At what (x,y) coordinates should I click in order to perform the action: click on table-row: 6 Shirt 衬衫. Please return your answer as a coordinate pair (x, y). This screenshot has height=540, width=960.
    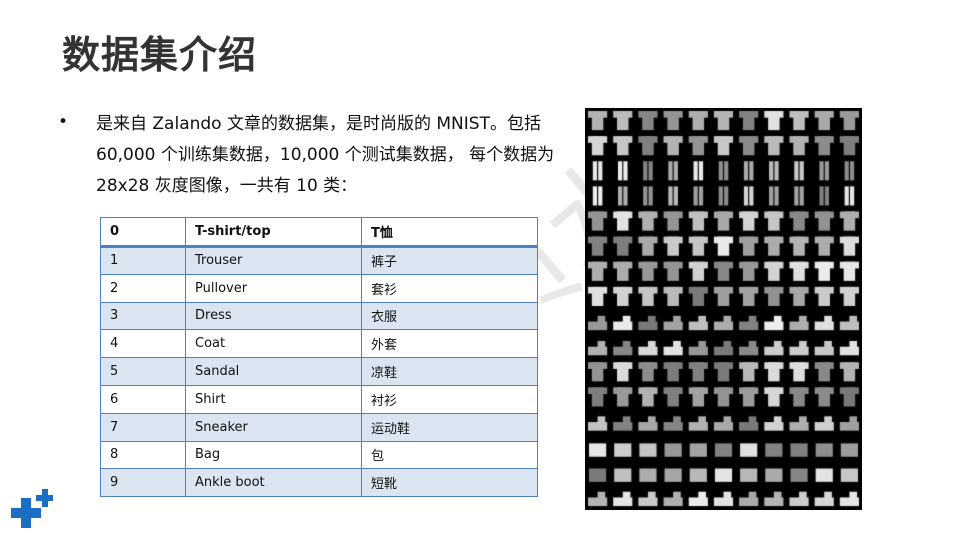
    Looking at the image, I should click on (319, 399).